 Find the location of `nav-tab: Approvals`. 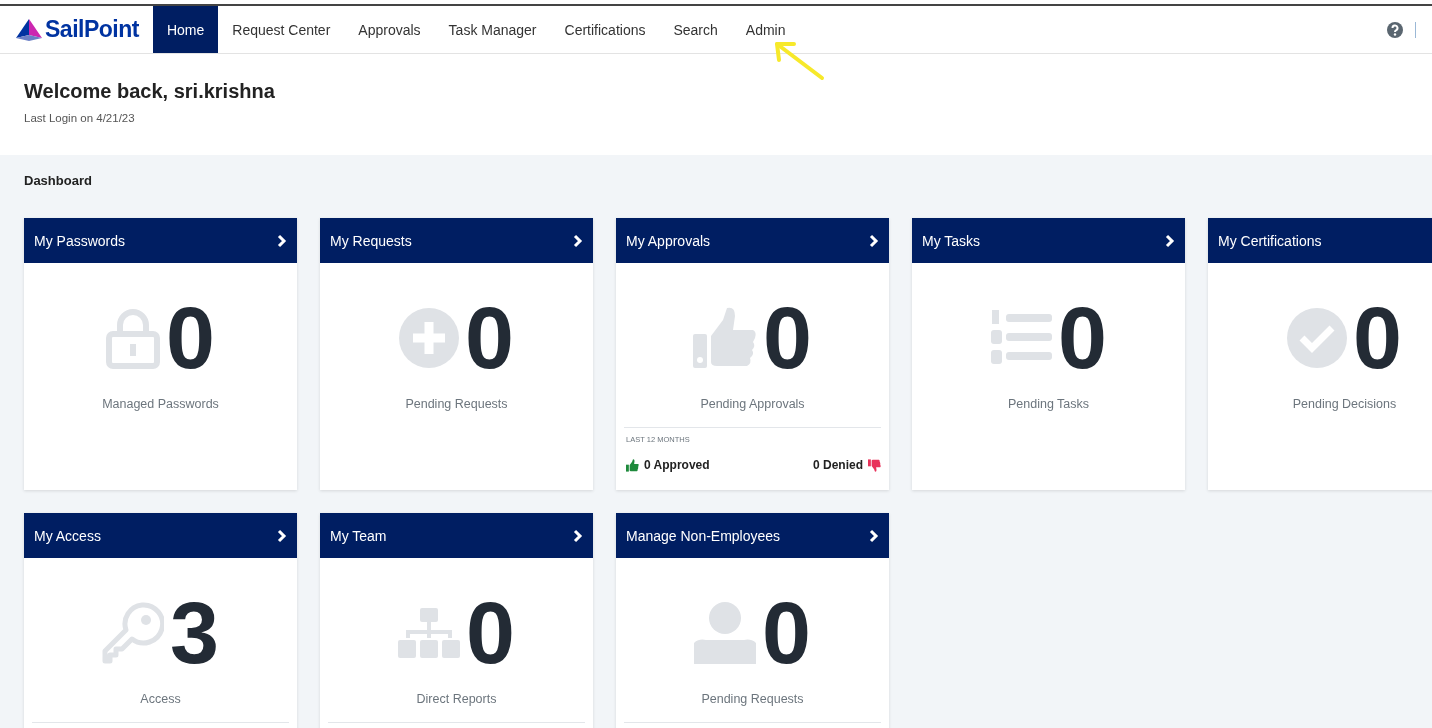

nav-tab: Approvals is located at coordinates (389, 29).